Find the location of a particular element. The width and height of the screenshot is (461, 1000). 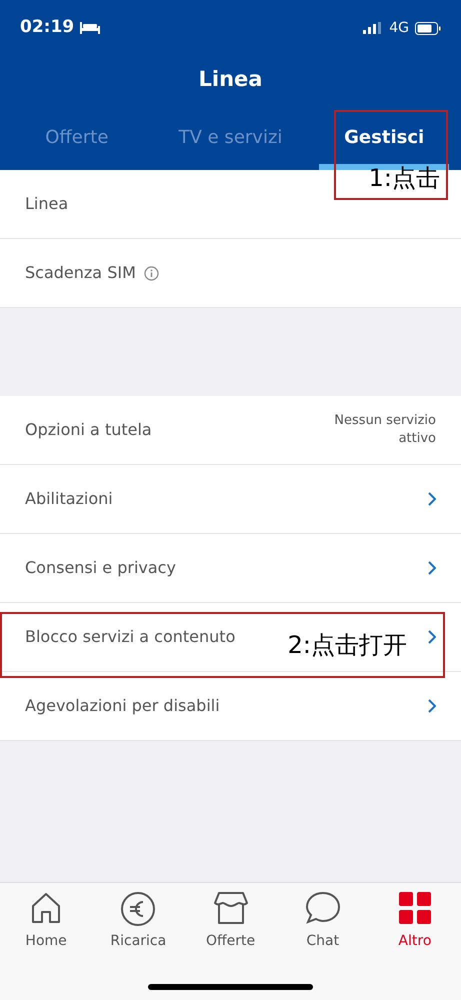

annotation-text: 2:点击打开 is located at coordinates (347, 645).